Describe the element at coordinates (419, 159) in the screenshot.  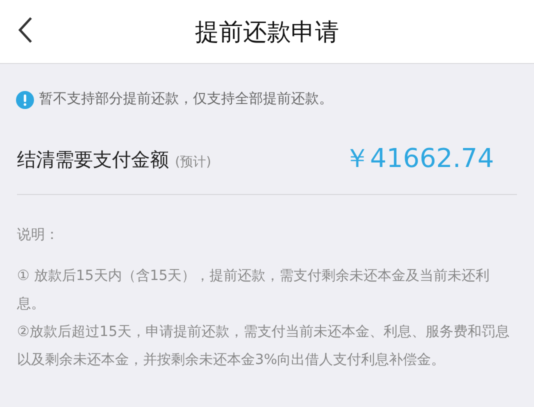
I see `amount-value: ￥41662.74` at that location.